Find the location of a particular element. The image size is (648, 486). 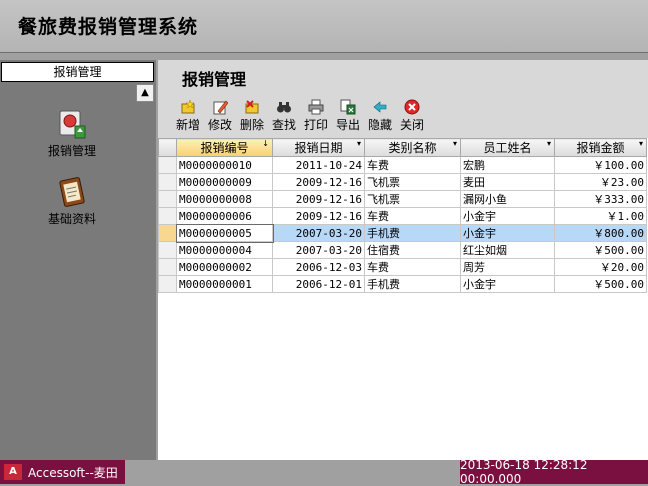

sidebar-item-label: 报销管理 is located at coordinates (71, 151).